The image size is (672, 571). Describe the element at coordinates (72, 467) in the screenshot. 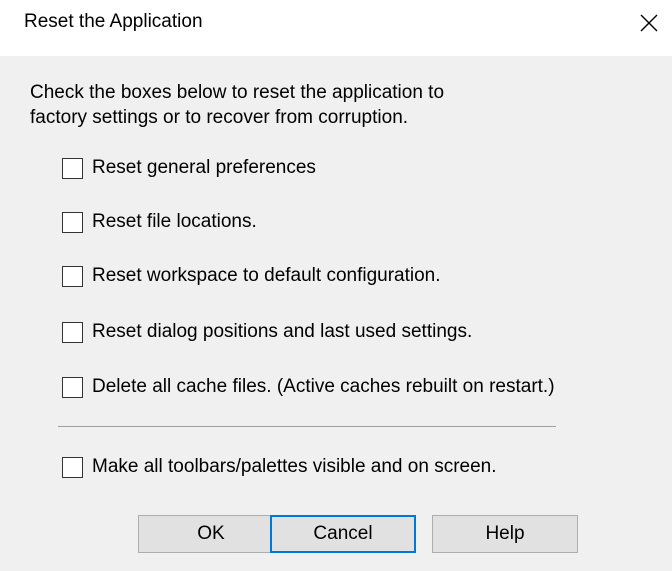

I see `make-toolbars-visible-checkbox` at that location.